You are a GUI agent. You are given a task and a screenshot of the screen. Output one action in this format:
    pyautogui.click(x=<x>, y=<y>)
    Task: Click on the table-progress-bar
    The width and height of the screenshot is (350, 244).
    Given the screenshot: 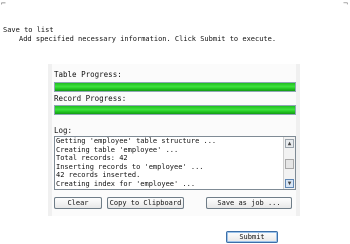 What is the action you would take?
    pyautogui.click(x=175, y=87)
    